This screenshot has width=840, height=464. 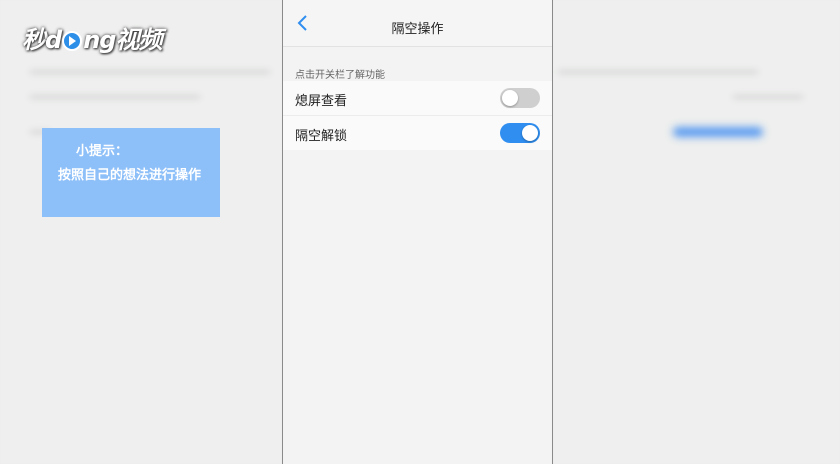 I want to click on tip-body: 按照自己的想法进行操作, so click(x=130, y=175).